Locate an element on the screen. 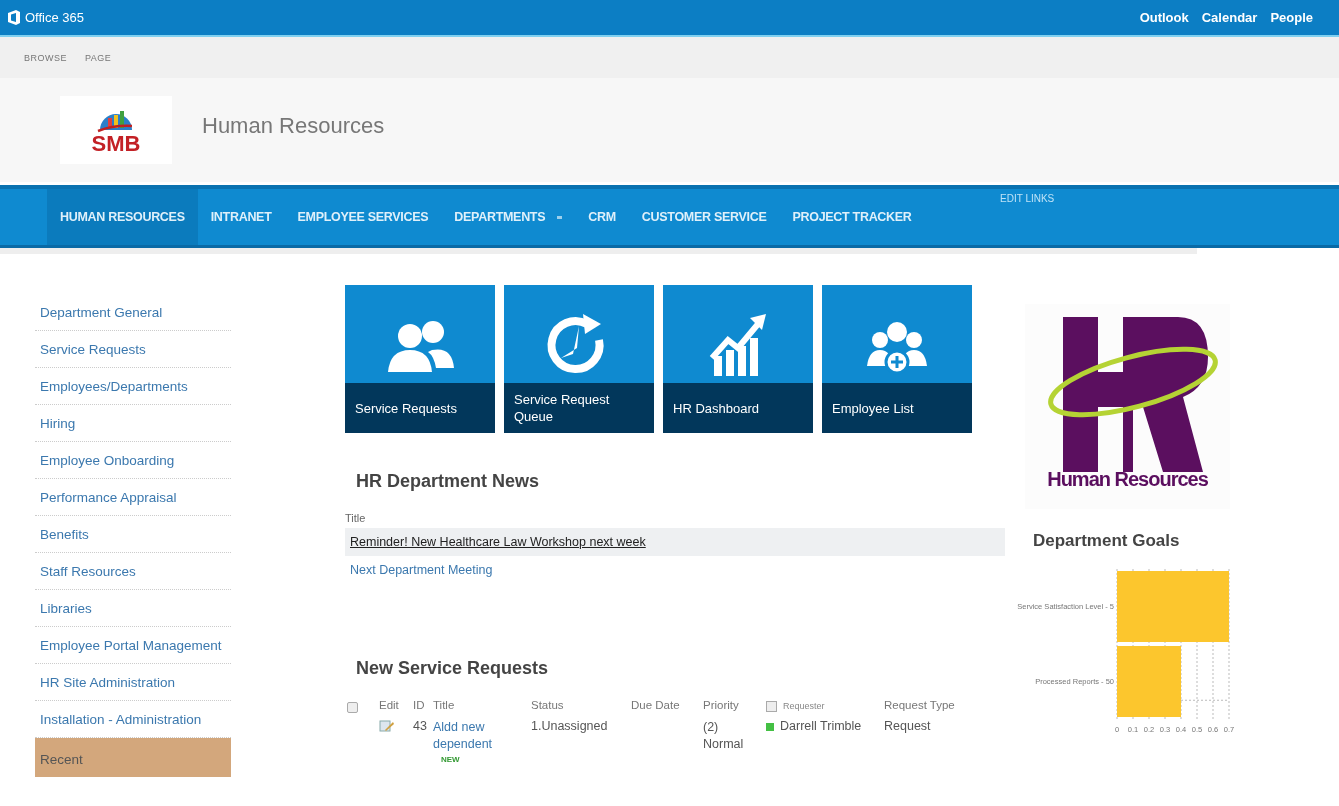 This screenshot has width=1339, height=806. sidebar-link: Hiring is located at coordinates (133, 423).